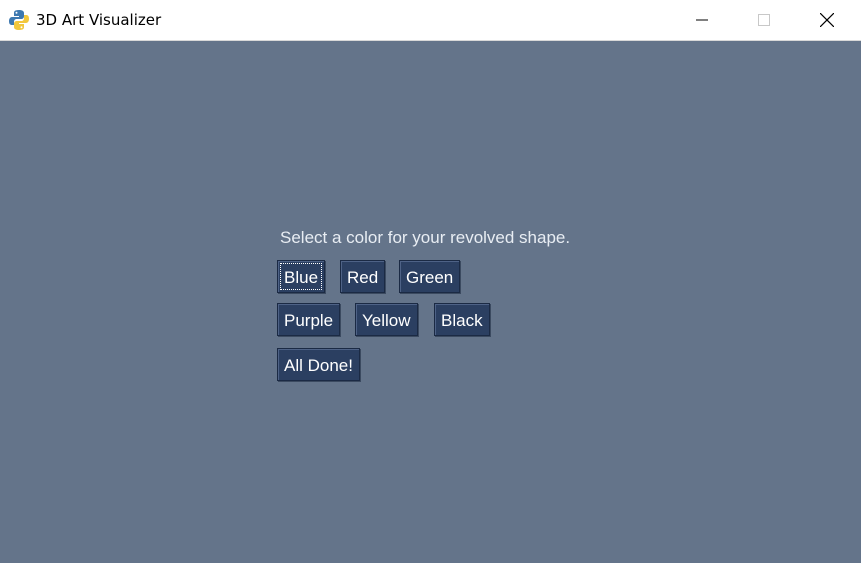  What do you see at coordinates (19, 20) in the screenshot?
I see `python-icon` at bounding box center [19, 20].